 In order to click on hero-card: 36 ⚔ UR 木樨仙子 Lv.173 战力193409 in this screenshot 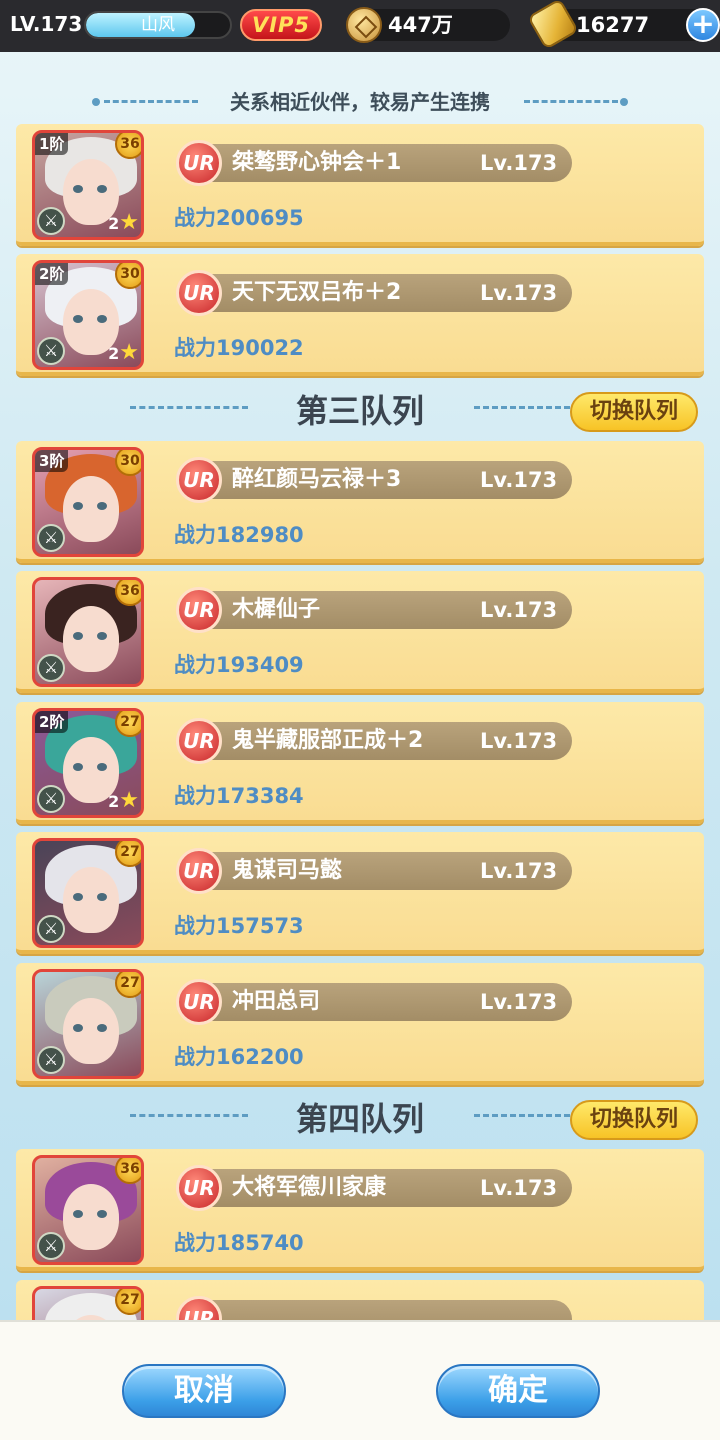, I will do `click(360, 632)`.